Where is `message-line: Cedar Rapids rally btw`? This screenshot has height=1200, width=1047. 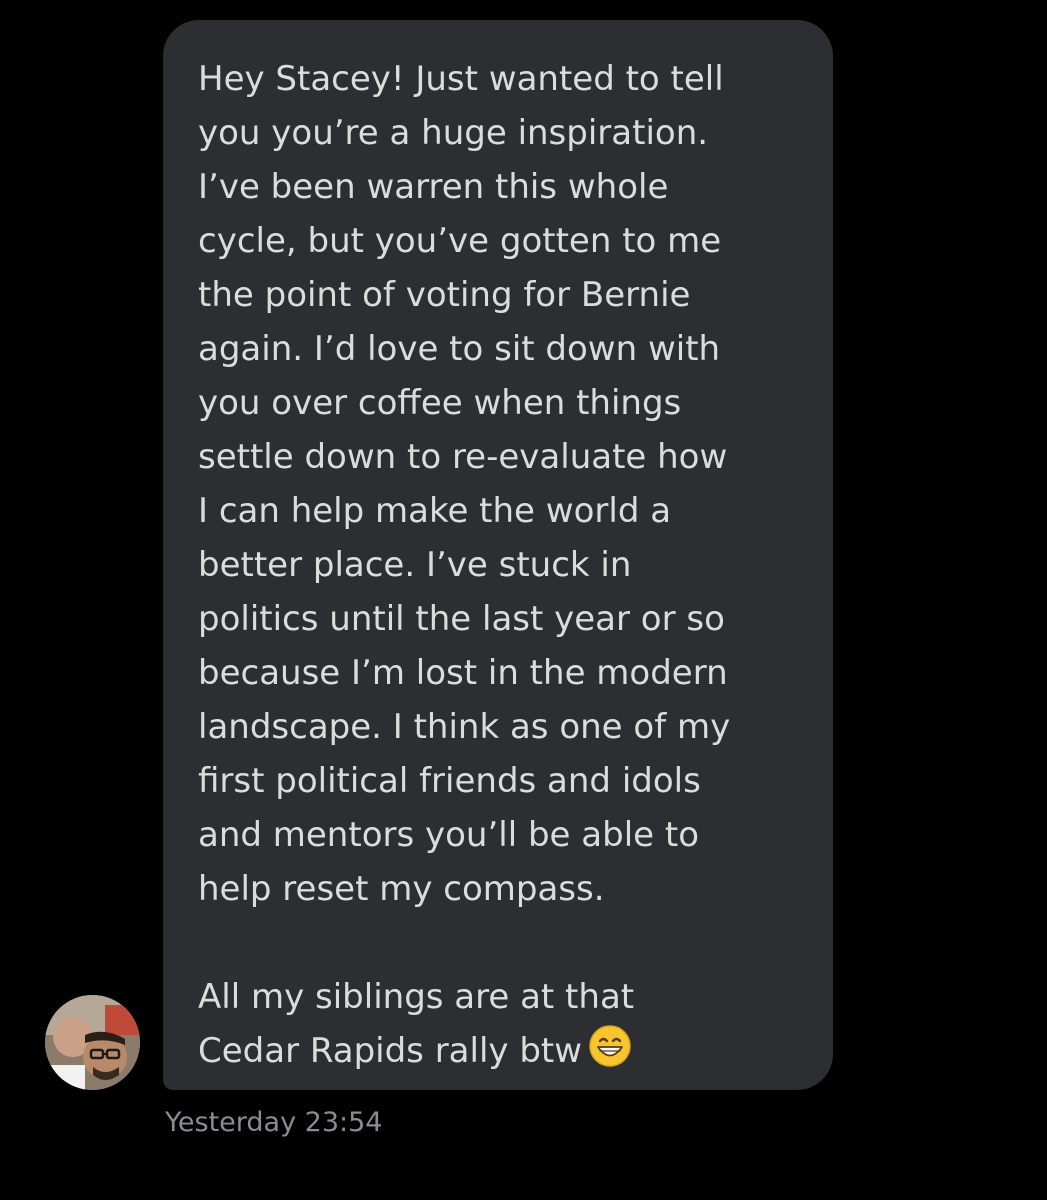
message-line: Cedar Rapids rally btw is located at coordinates (390, 1051).